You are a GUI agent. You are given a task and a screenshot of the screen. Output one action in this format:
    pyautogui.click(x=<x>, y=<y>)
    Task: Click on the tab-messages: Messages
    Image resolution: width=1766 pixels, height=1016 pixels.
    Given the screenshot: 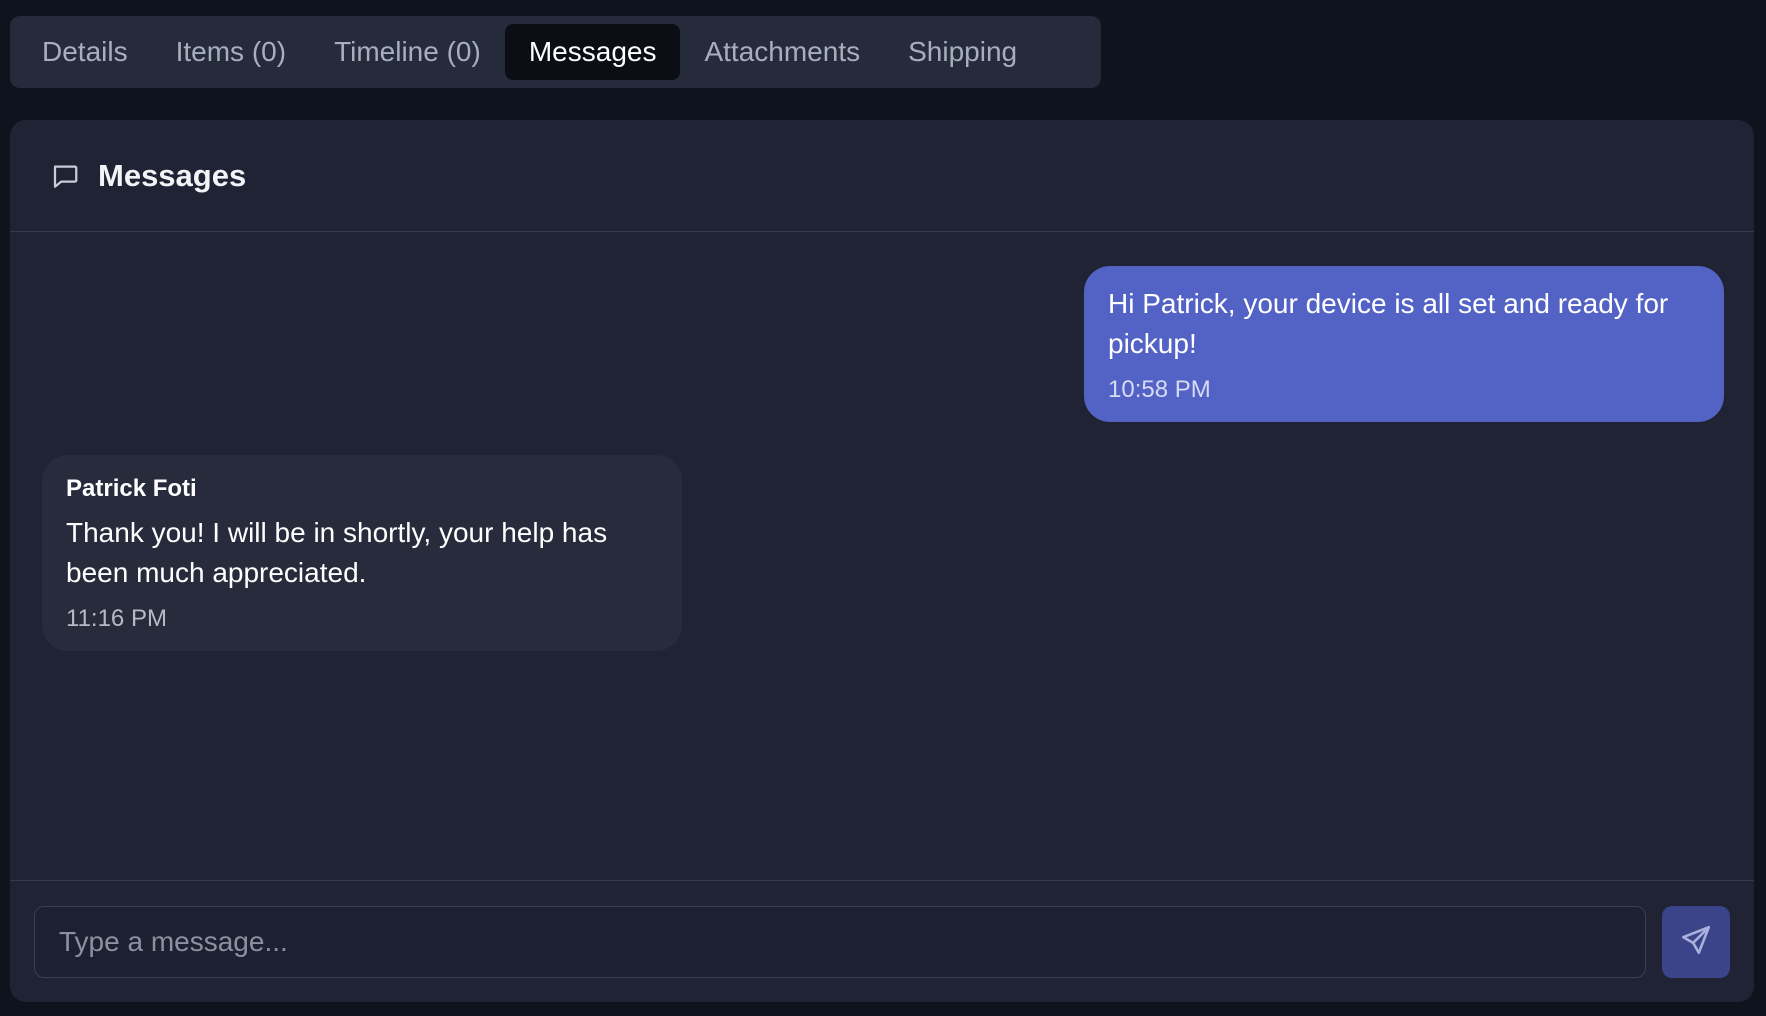 What is the action you would take?
    pyautogui.click(x=592, y=52)
    